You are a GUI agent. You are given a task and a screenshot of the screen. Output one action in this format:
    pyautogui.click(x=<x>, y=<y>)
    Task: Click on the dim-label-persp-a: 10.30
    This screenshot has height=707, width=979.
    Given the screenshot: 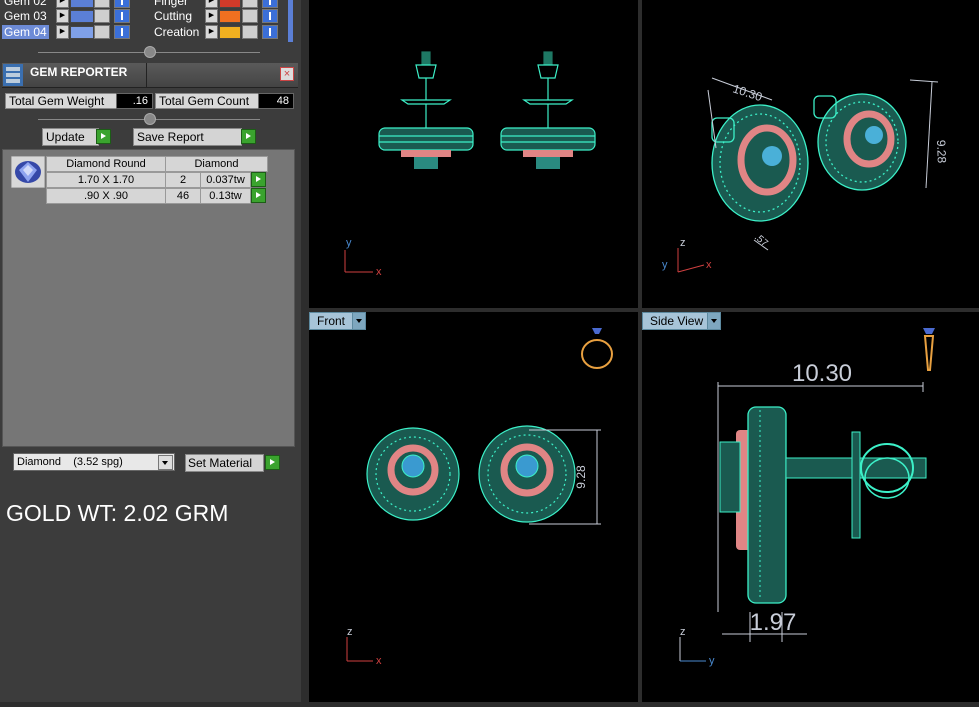 What is the action you would take?
    pyautogui.click(x=747, y=93)
    